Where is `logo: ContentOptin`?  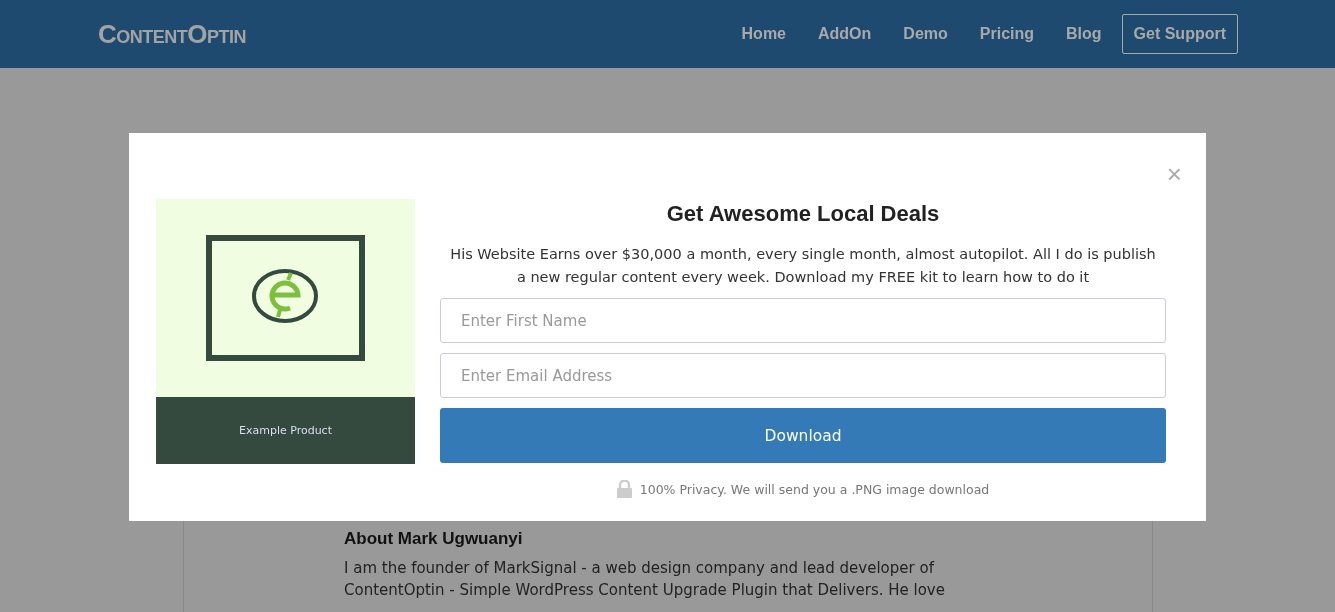
logo: ContentOptin is located at coordinates (172, 34).